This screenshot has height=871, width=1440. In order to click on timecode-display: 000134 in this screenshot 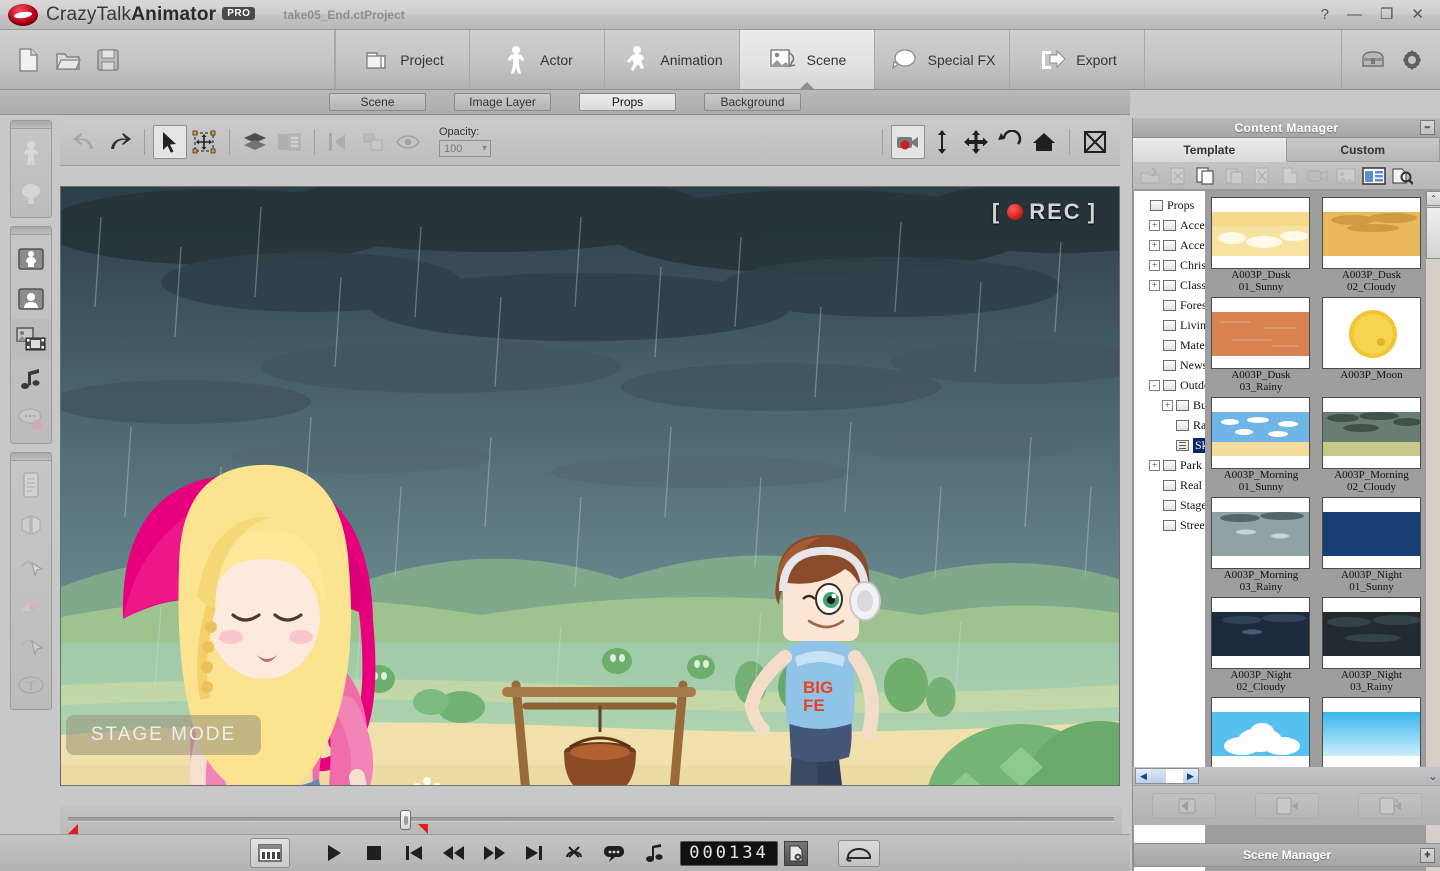, I will do `click(729, 853)`.